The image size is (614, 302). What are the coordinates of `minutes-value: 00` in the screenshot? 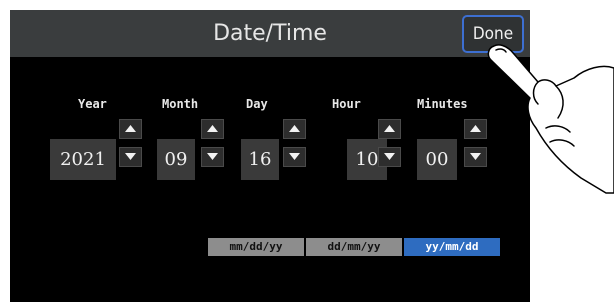 It's located at (437, 159).